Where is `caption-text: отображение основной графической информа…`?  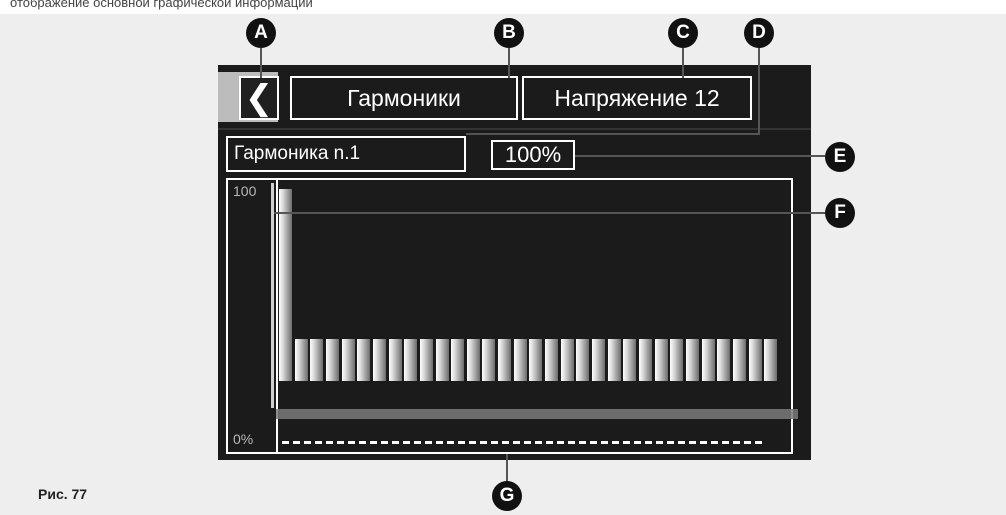
caption-text: отображение основной графической информа… is located at coordinates (161, 5).